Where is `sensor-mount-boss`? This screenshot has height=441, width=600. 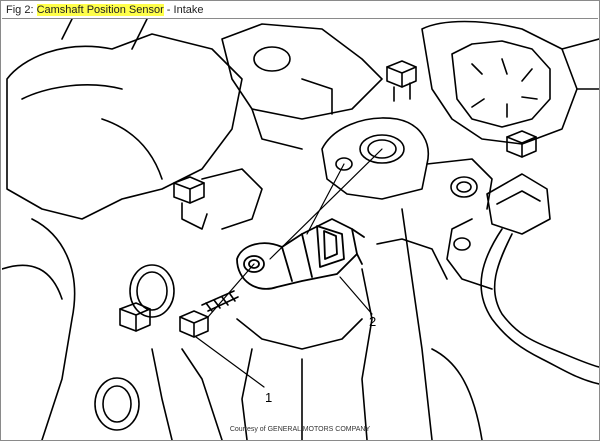
sensor-mount-boss is located at coordinates (407, 163).